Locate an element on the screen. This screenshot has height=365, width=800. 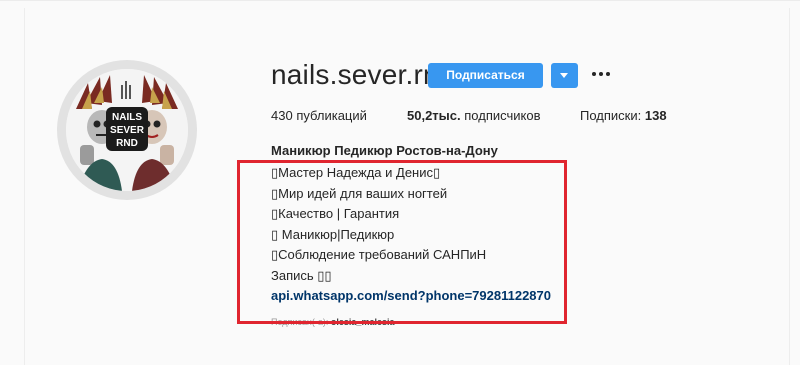
avatar: NAILS SEVER RND is located at coordinates (127, 130).